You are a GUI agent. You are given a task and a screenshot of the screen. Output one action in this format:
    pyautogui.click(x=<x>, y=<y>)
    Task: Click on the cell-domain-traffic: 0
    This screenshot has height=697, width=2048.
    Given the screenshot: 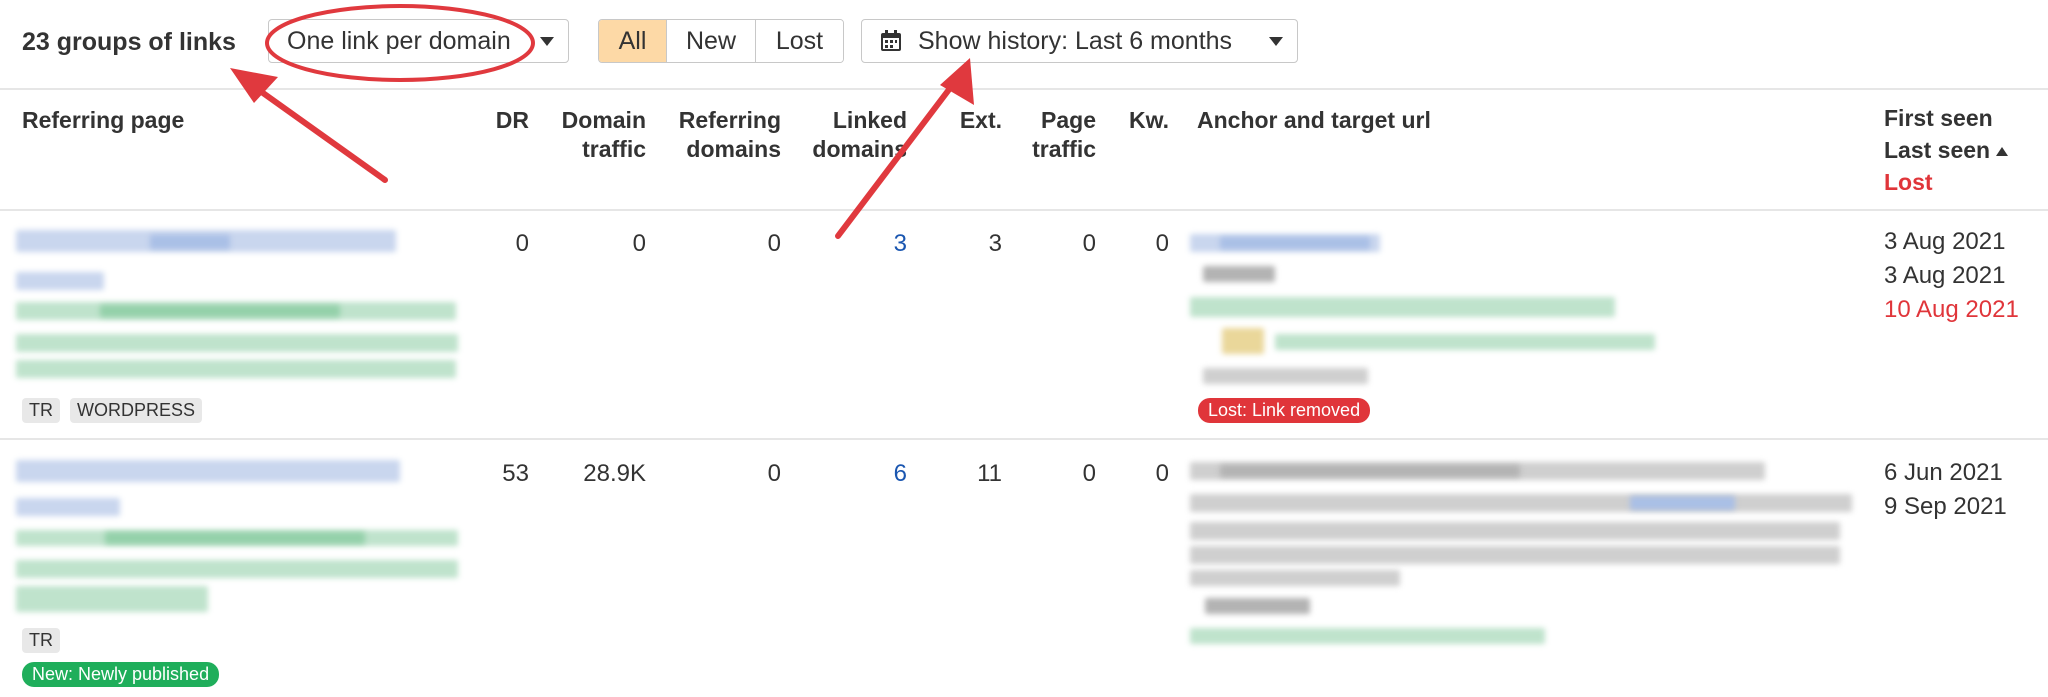 What is the action you would take?
    pyautogui.click(x=639, y=243)
    